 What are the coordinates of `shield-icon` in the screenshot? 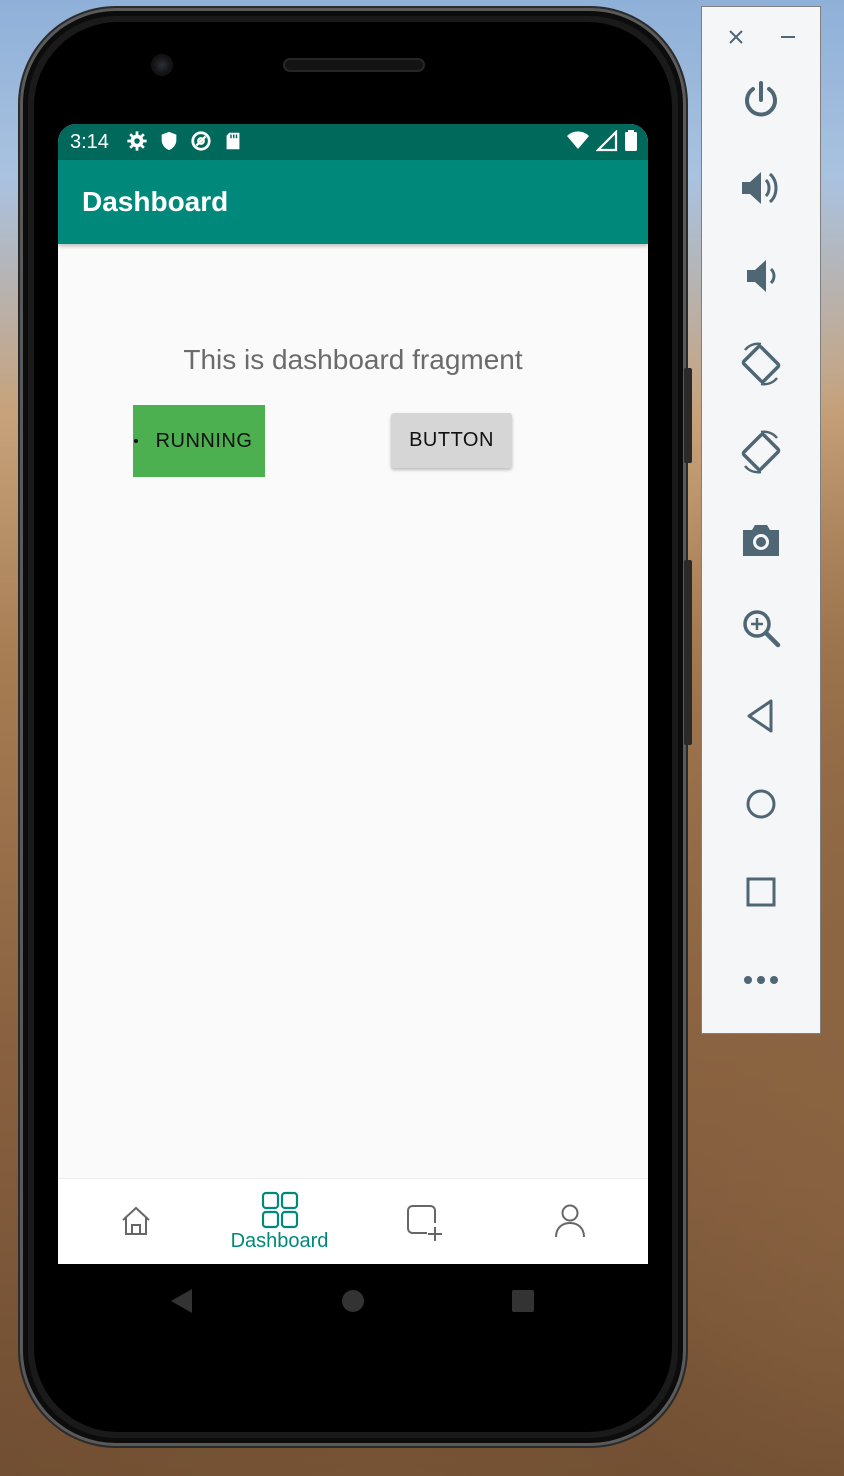 It's located at (169, 143).